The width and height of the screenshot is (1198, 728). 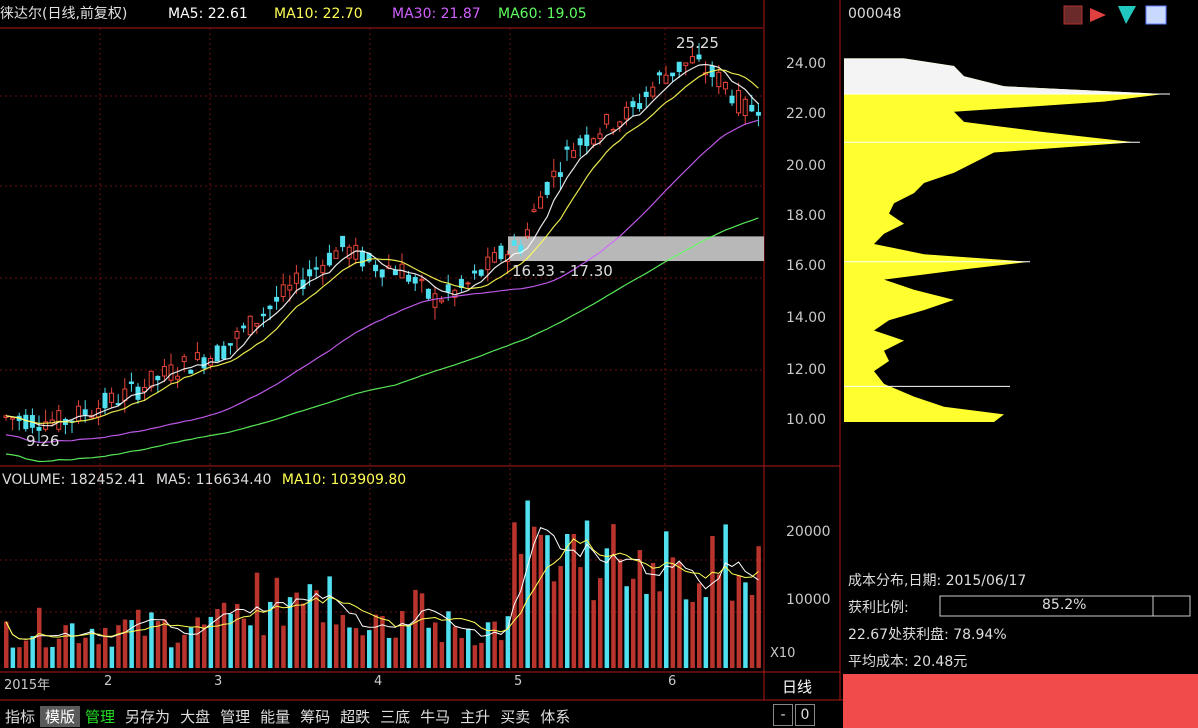 I want to click on tab-manage-2: 管理, so click(x=235, y=716).